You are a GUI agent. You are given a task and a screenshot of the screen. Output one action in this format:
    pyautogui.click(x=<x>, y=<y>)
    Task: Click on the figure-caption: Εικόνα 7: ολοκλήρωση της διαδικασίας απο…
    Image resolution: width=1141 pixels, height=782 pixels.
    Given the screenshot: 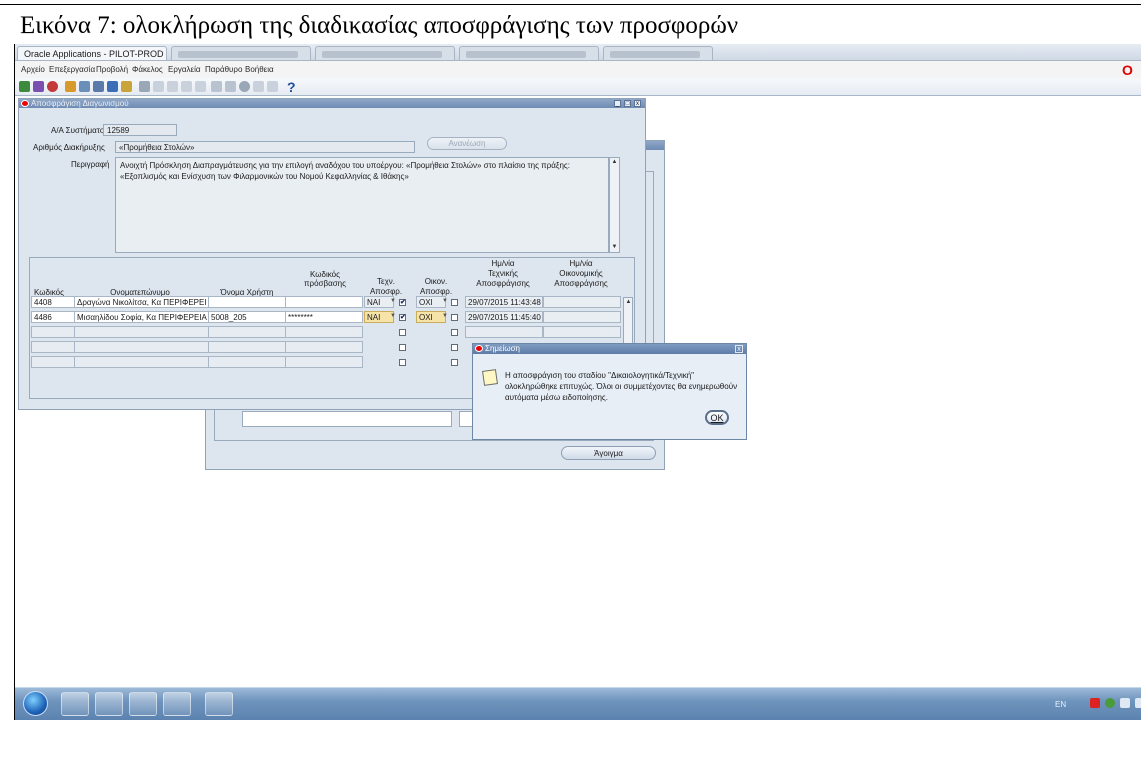 What is the action you would take?
    pyautogui.click(x=379, y=25)
    